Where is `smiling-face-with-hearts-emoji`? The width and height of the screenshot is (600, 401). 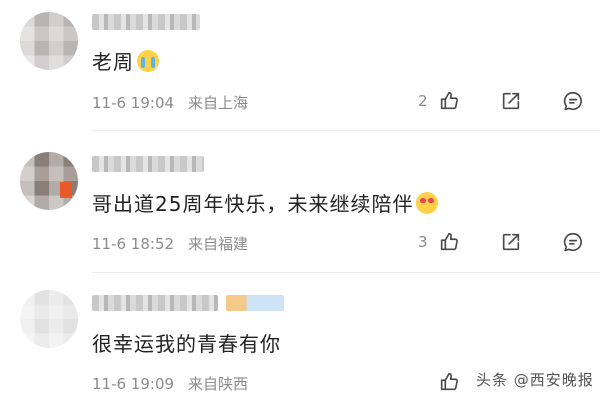 smiling-face-with-hearts-emoji is located at coordinates (427, 203).